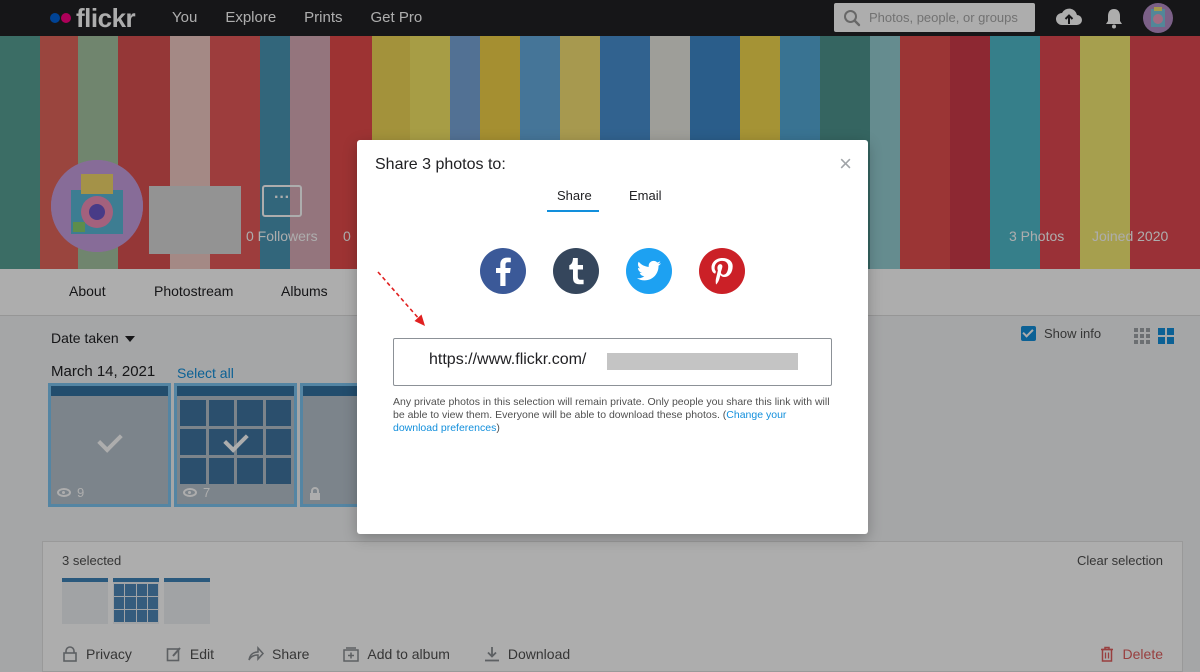 The width and height of the screenshot is (1200, 672). I want to click on privacy-note-end: ), so click(498, 428).